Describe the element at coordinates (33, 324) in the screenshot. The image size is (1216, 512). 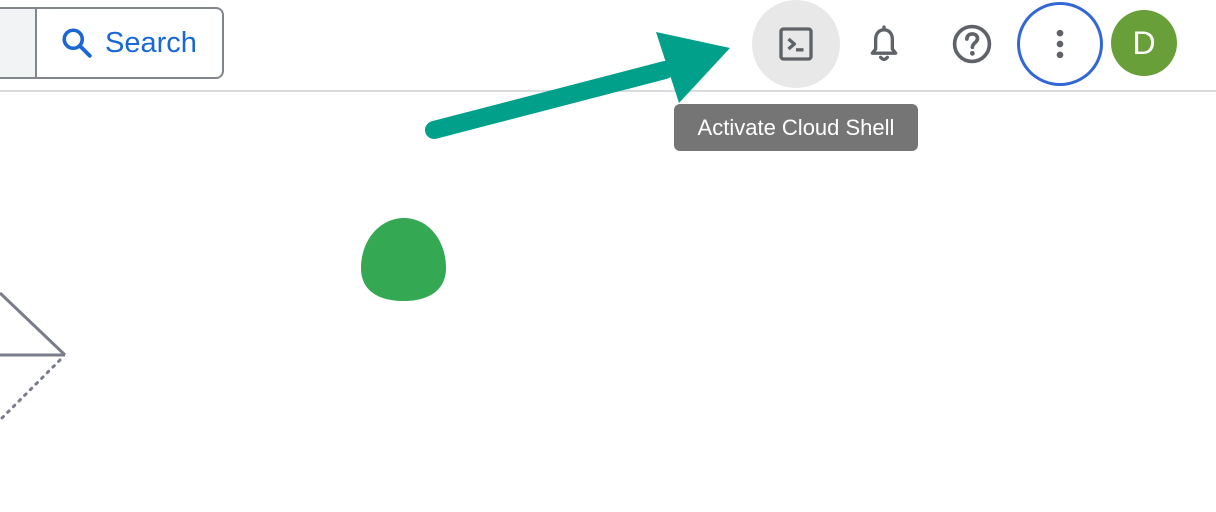
I see `diagram-edge` at that location.